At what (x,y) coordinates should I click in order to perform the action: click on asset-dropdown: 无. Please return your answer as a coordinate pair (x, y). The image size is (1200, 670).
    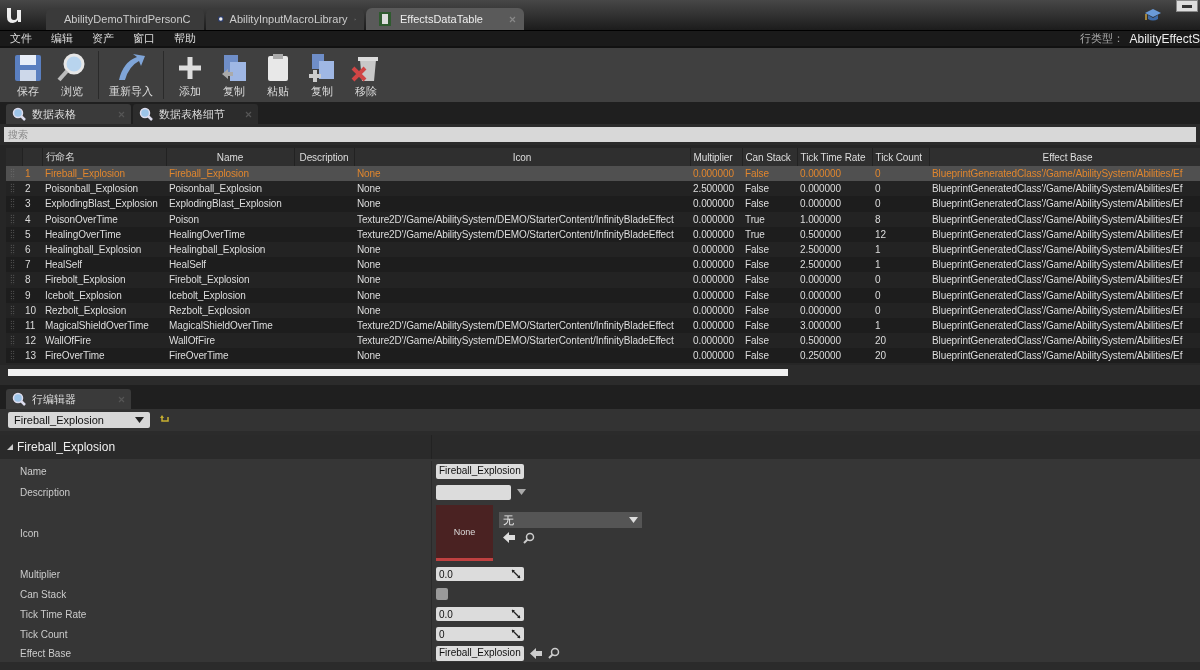
    Looking at the image, I should click on (570, 520).